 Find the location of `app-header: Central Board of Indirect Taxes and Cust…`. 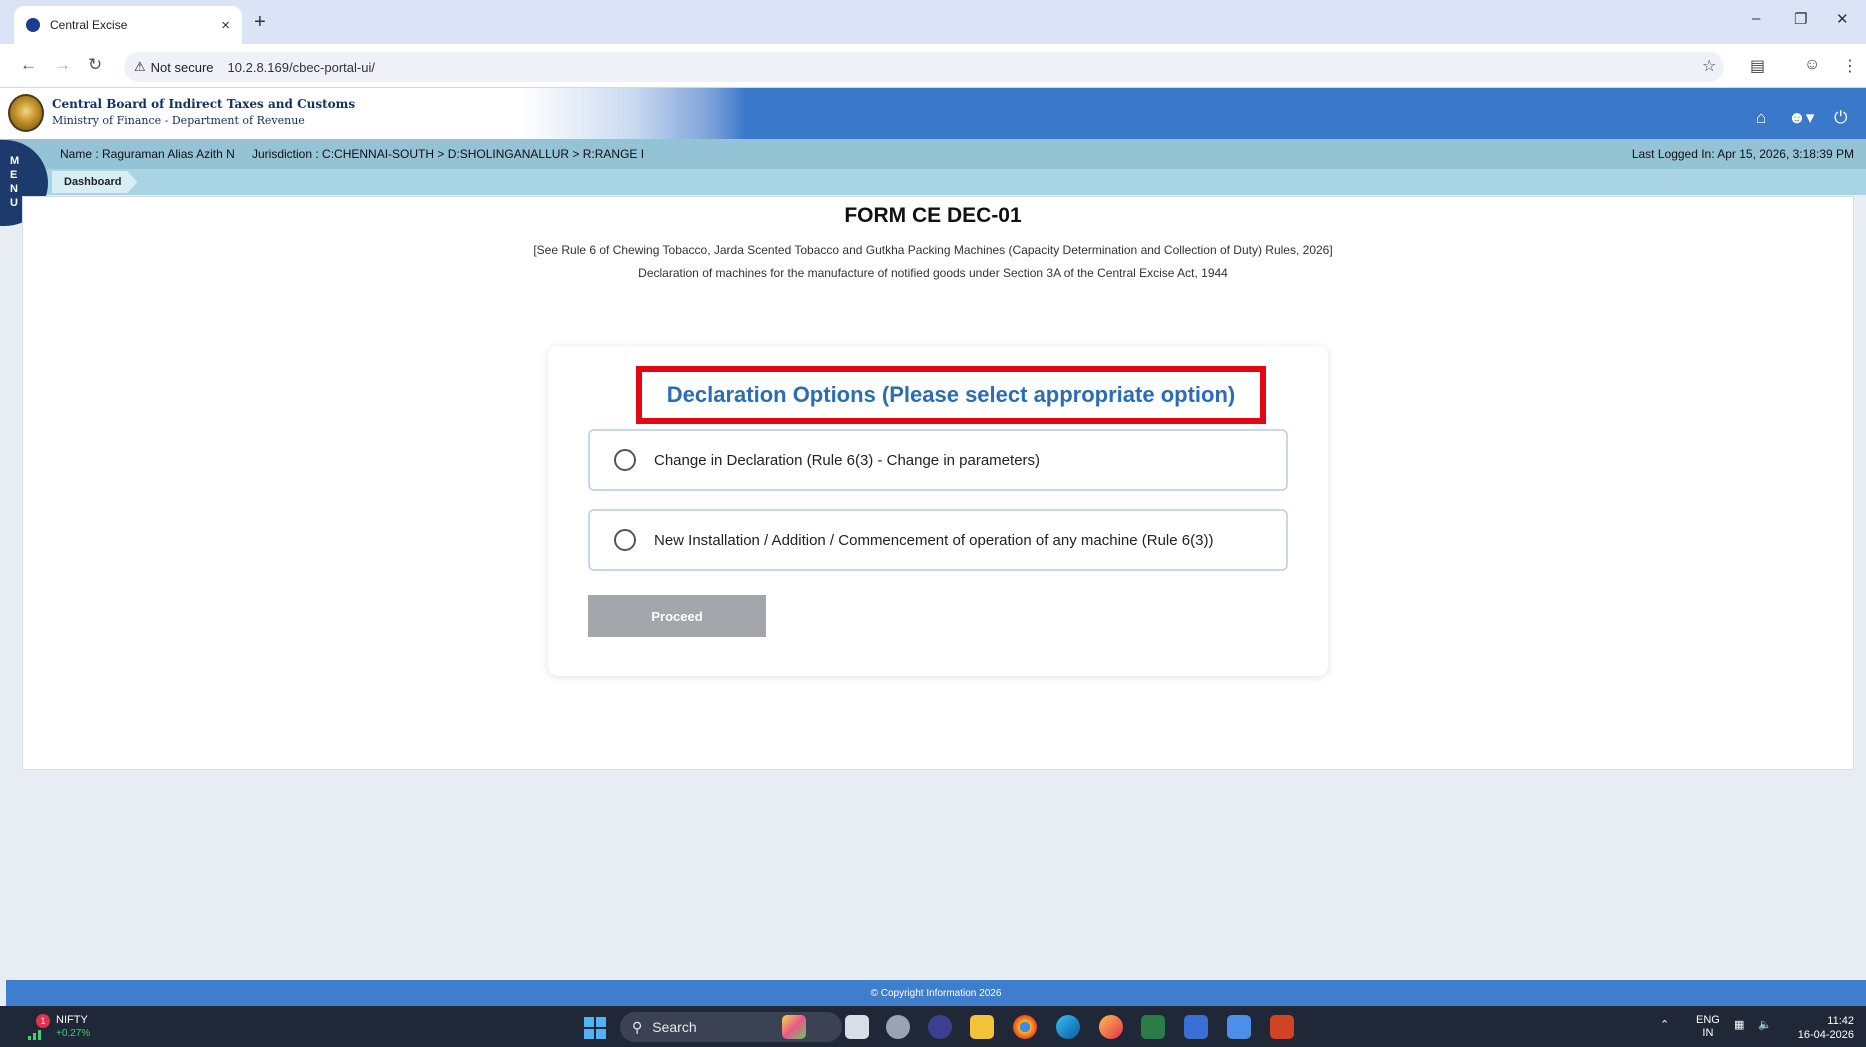

app-header: Central Board of Indirect Taxes and Cust… is located at coordinates (933, 113).